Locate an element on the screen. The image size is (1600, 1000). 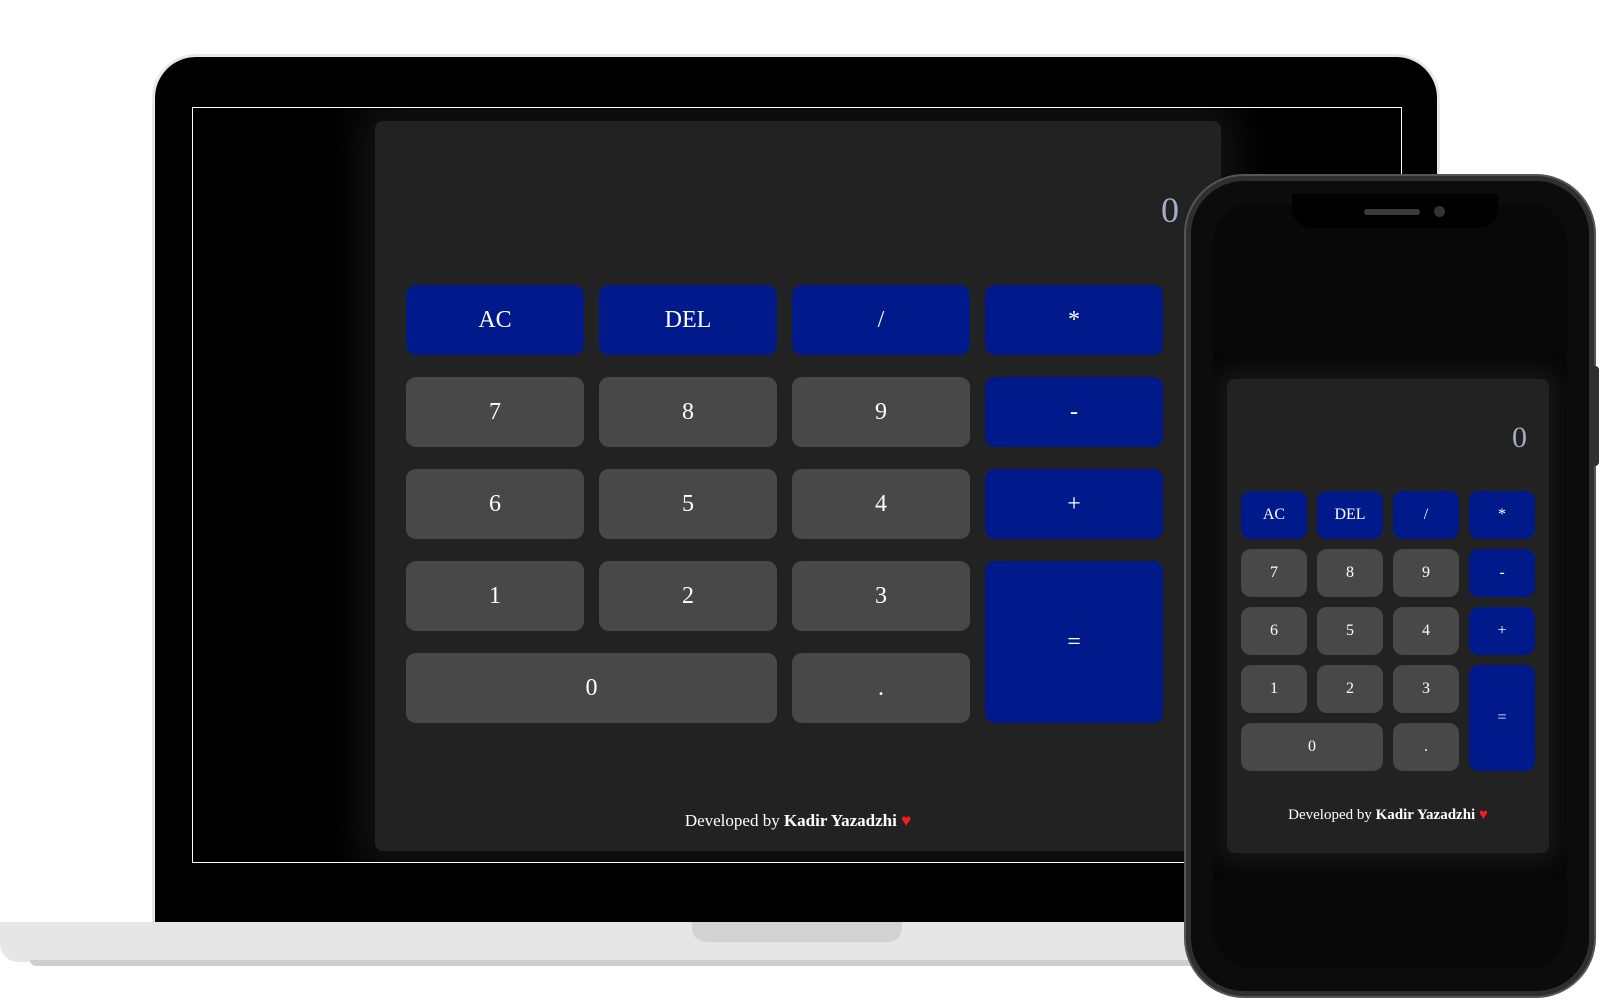
camera-icon is located at coordinates (1439, 211).